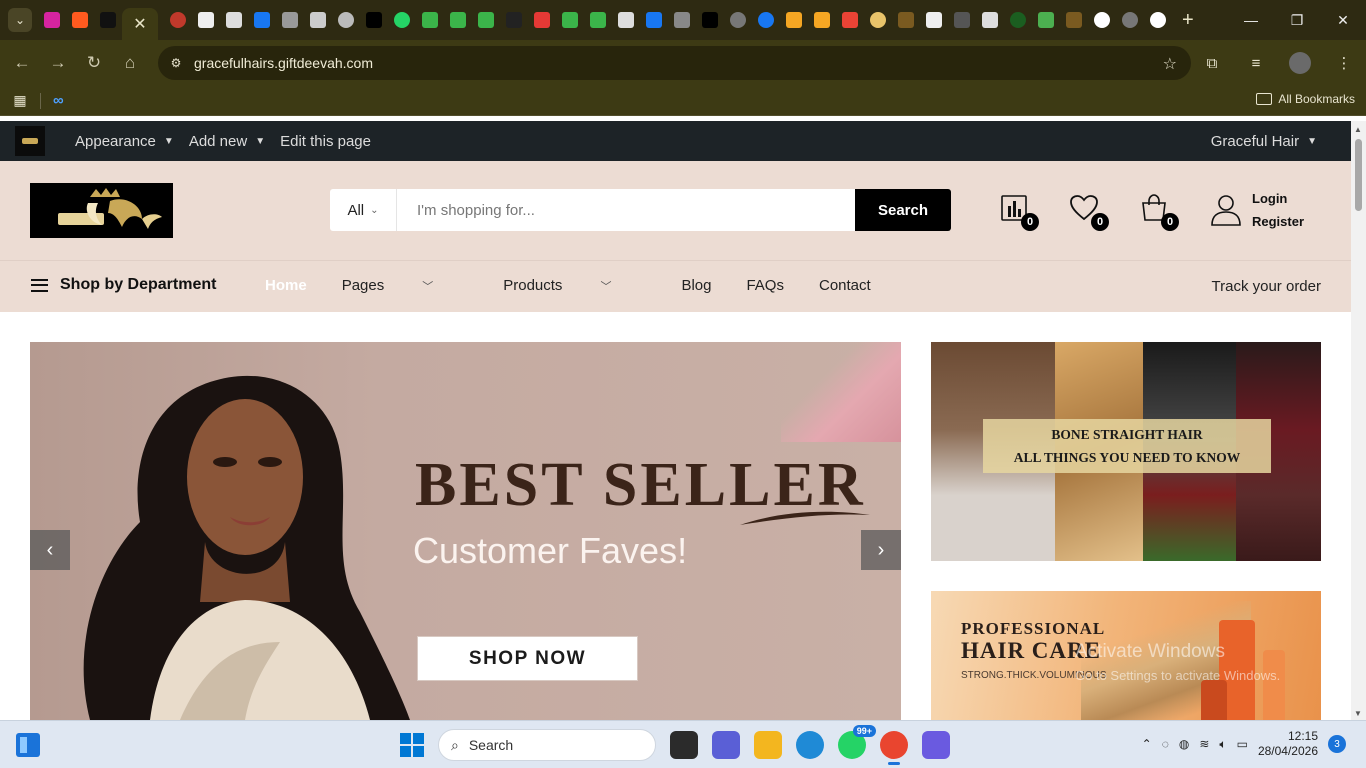  Describe the element at coordinates (547, 745) in the screenshot. I see `taskbar-search: ⌕ Search` at that location.